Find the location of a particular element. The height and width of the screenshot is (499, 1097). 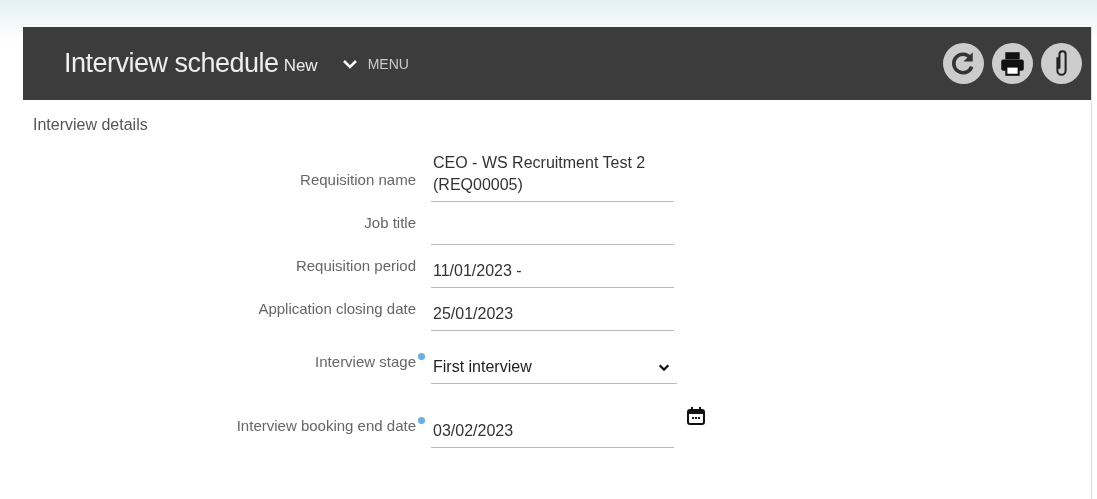

text-field: 11/01/2023 - is located at coordinates (552, 274).